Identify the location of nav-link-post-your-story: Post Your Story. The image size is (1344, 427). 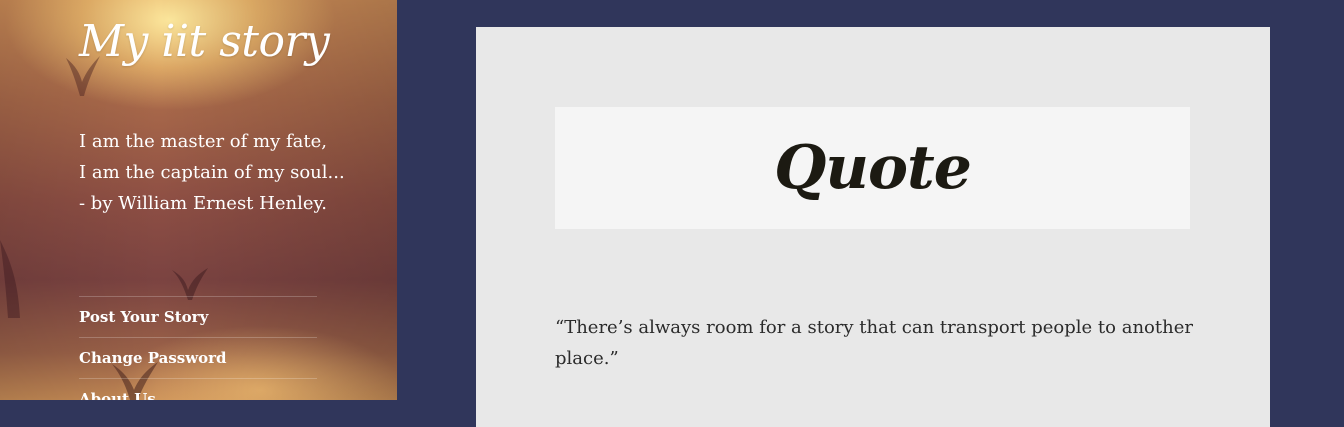
(198, 317).